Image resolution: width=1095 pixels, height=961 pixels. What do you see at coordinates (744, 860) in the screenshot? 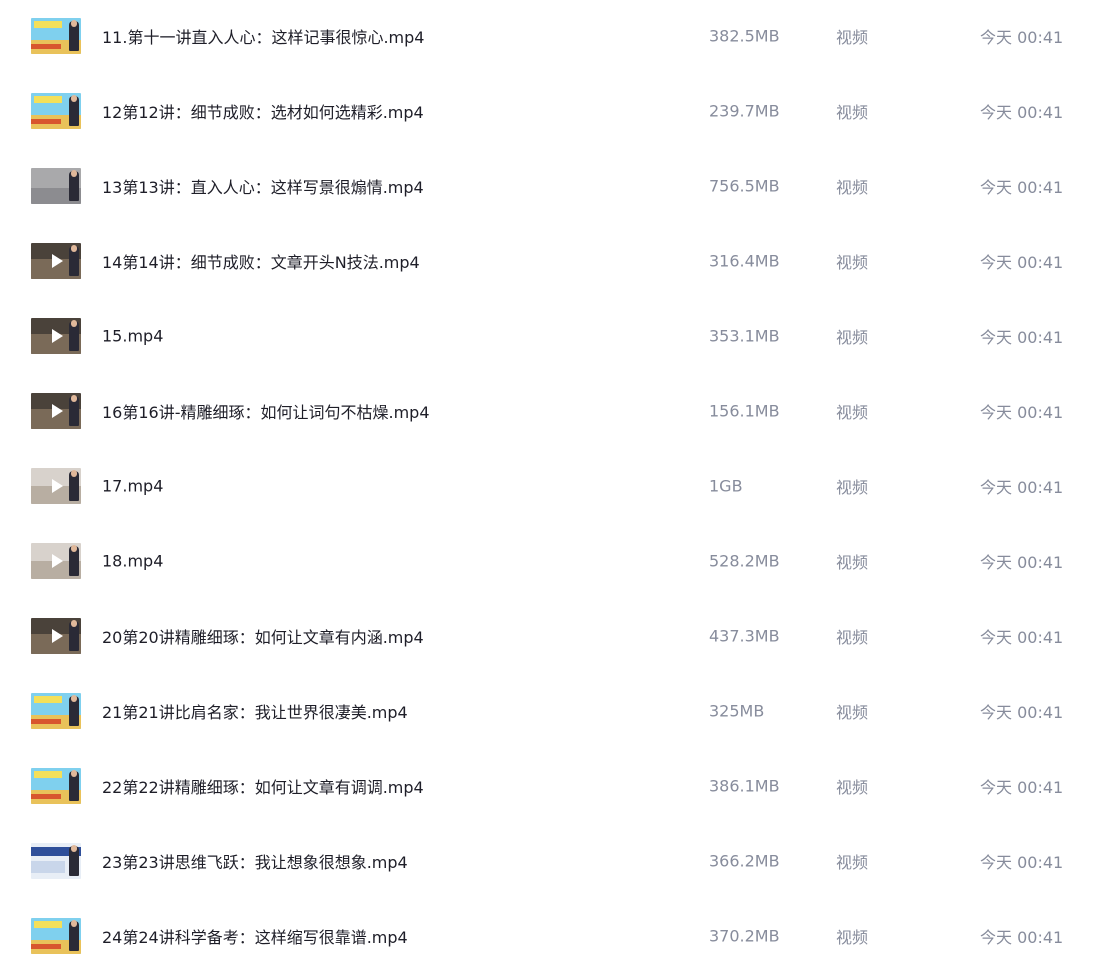
I see `file-size: 366.2MB` at bounding box center [744, 860].